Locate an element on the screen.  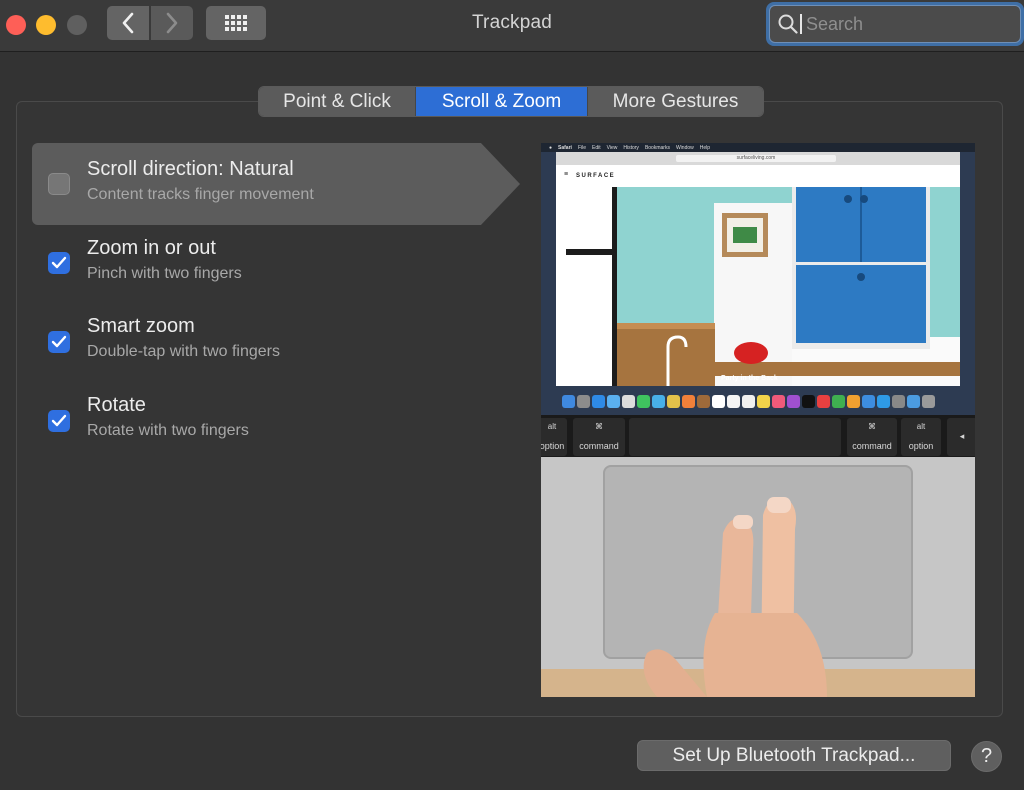
search-icon is located at coordinates (788, 24).